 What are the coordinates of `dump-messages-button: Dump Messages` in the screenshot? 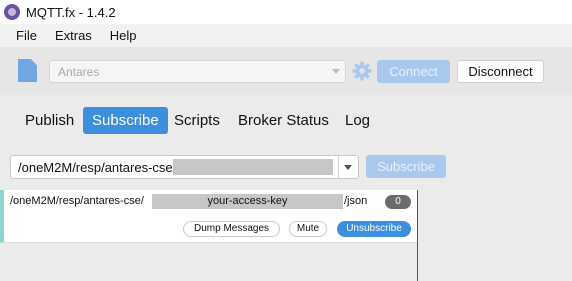 It's located at (231, 229).